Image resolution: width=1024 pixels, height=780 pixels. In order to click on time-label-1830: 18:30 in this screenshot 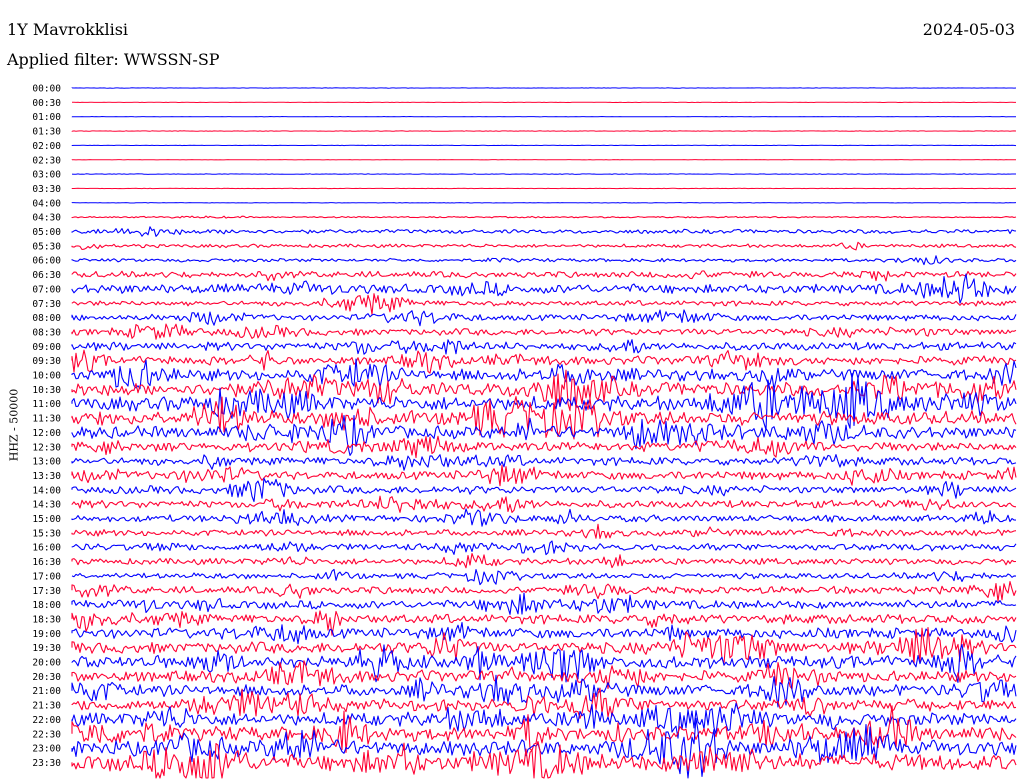, I will do `click(46, 619)`.